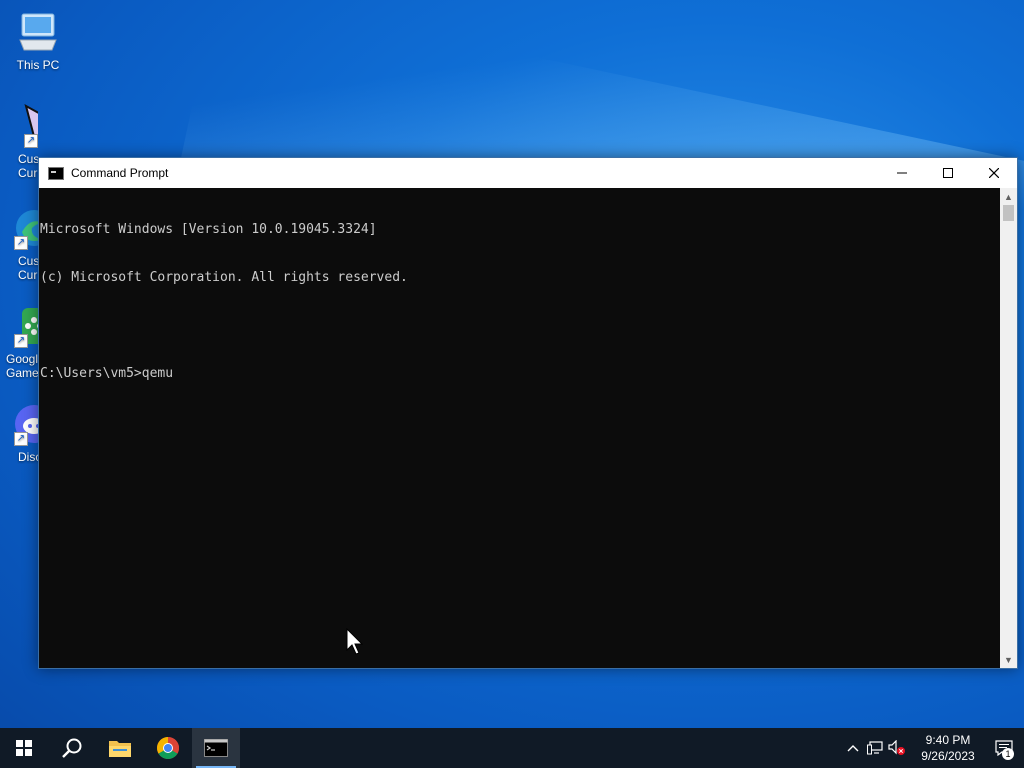  Describe the element at coordinates (38, 65) in the screenshot. I see `desktop-icon-label: This PC` at that location.